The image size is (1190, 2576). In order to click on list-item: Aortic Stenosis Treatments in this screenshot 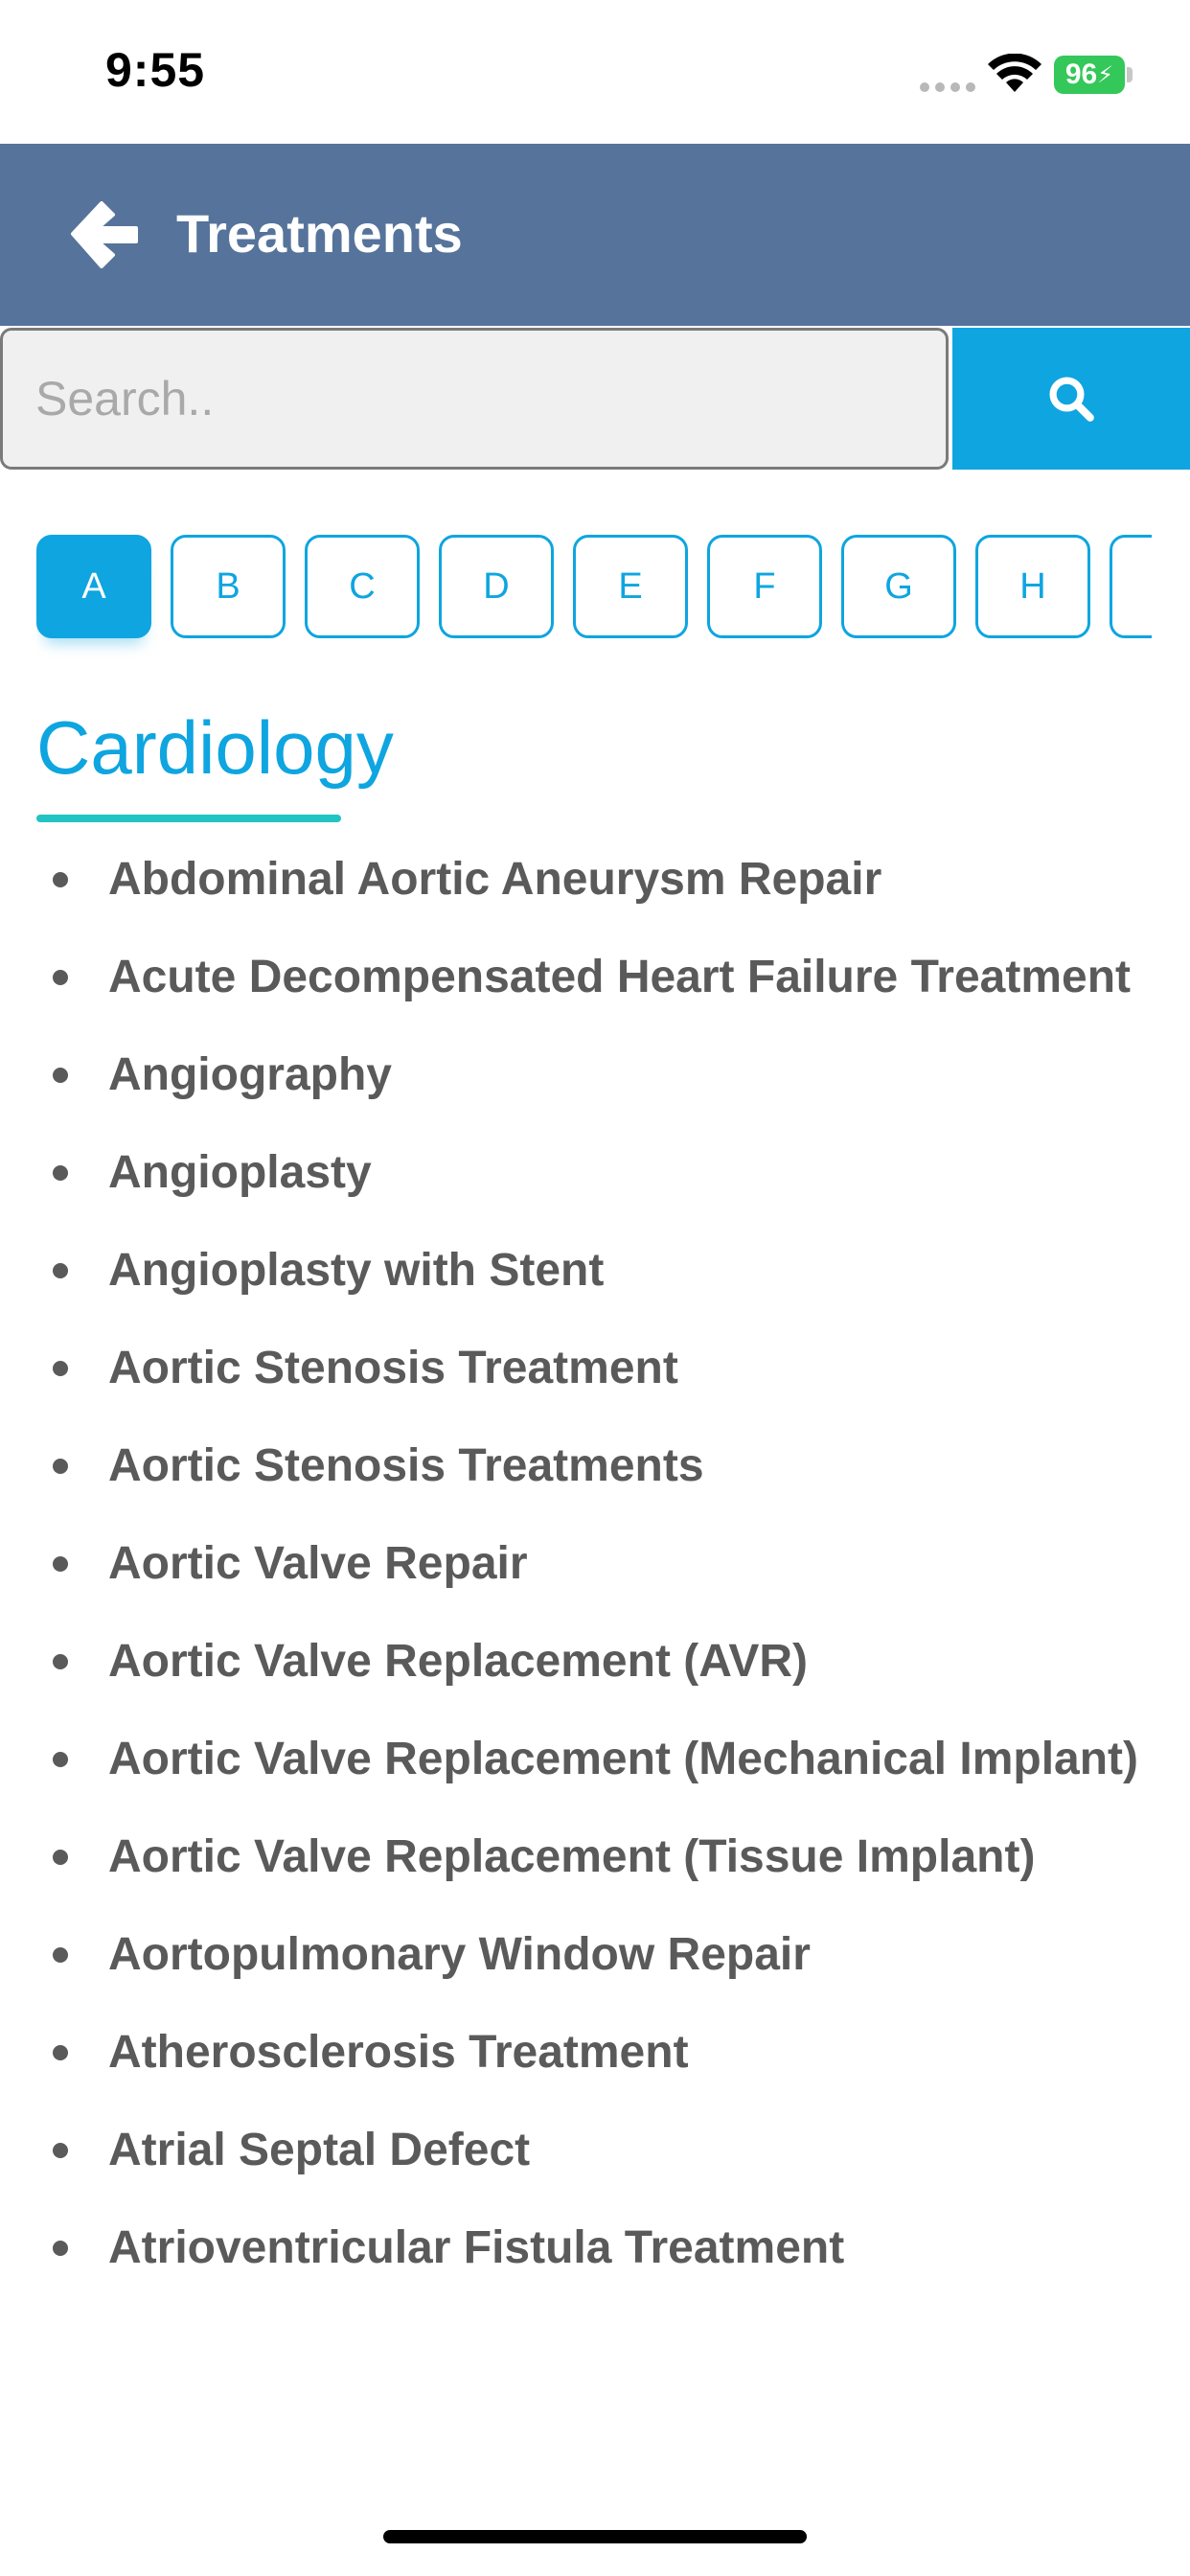, I will do `click(595, 1466)`.